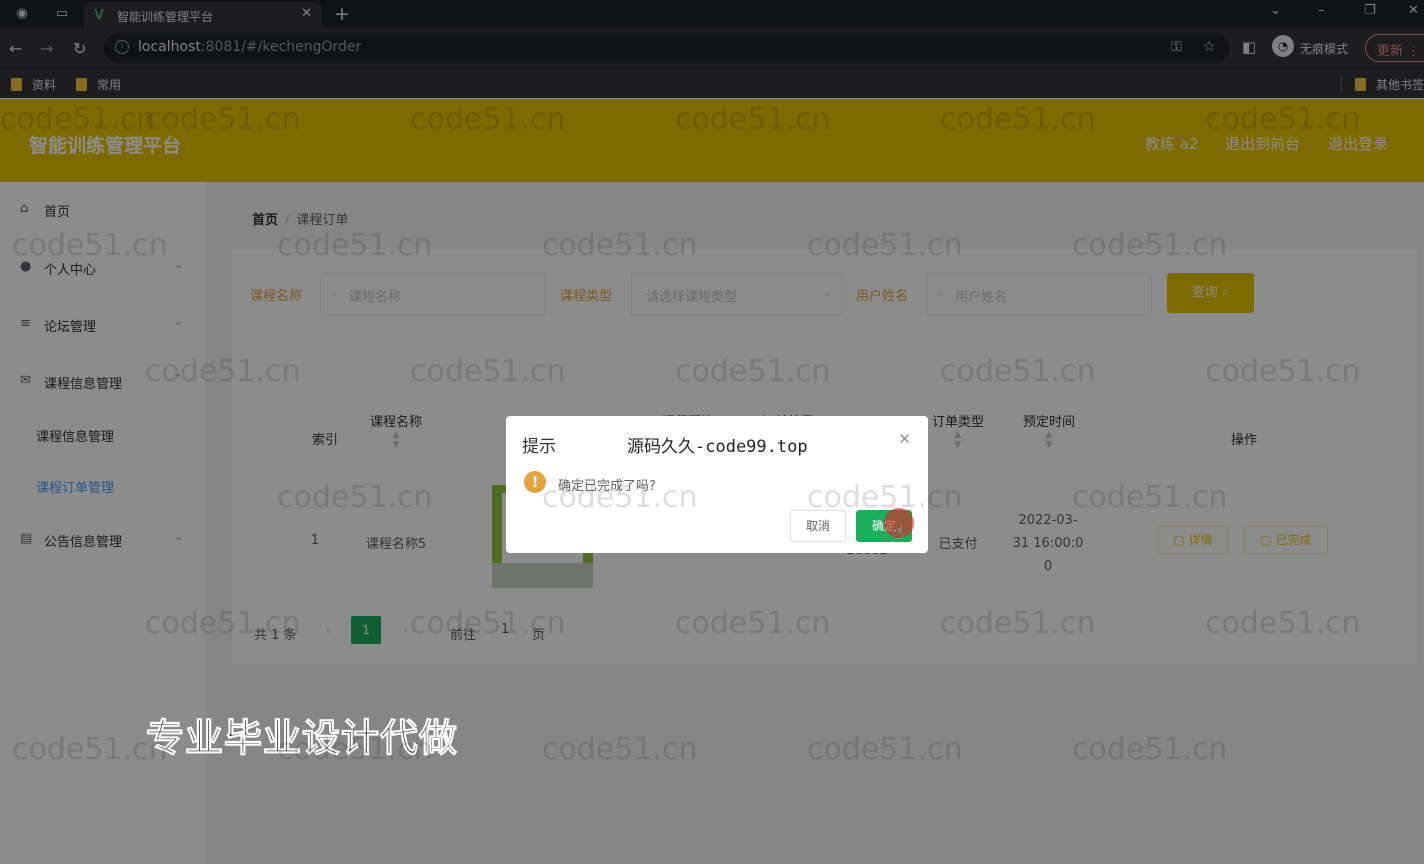  Describe the element at coordinates (904, 439) in the screenshot. I see `close-icon: ✕` at that location.